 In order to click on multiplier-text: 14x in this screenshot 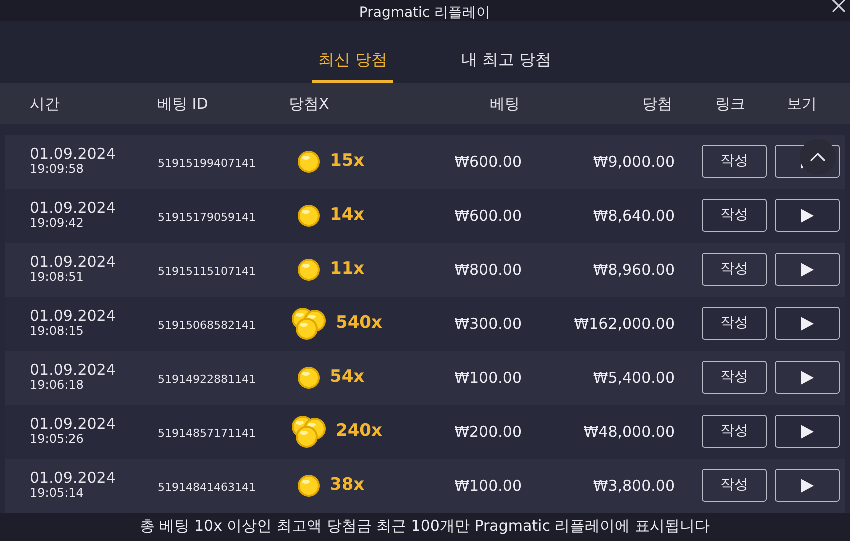, I will do `click(347, 216)`.